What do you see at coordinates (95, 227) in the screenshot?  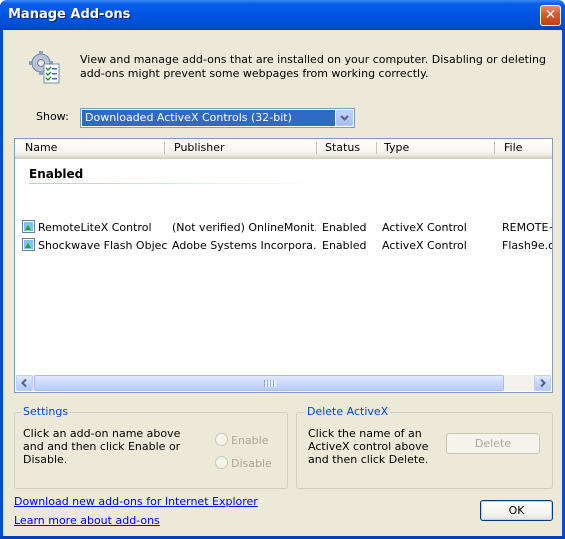 I see `addon-name: RemoteLiteX Control` at bounding box center [95, 227].